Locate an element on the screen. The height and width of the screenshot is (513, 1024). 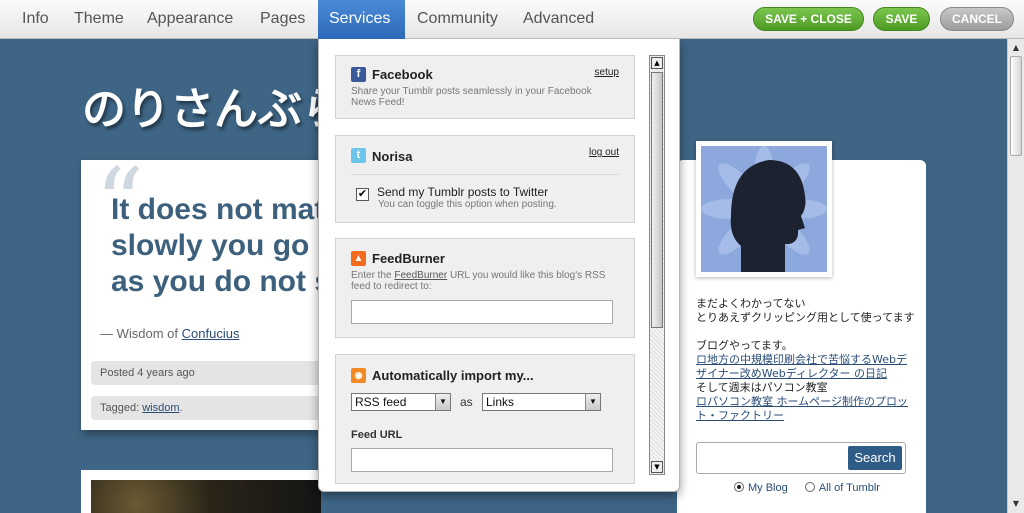
sidebar-search: Search is located at coordinates (801, 458).